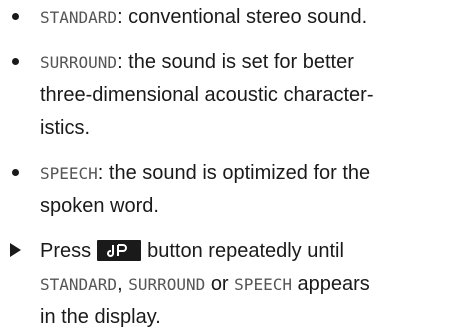 This screenshot has height=334, width=457. I want to click on option-standard: STANDARD, so click(79, 284).